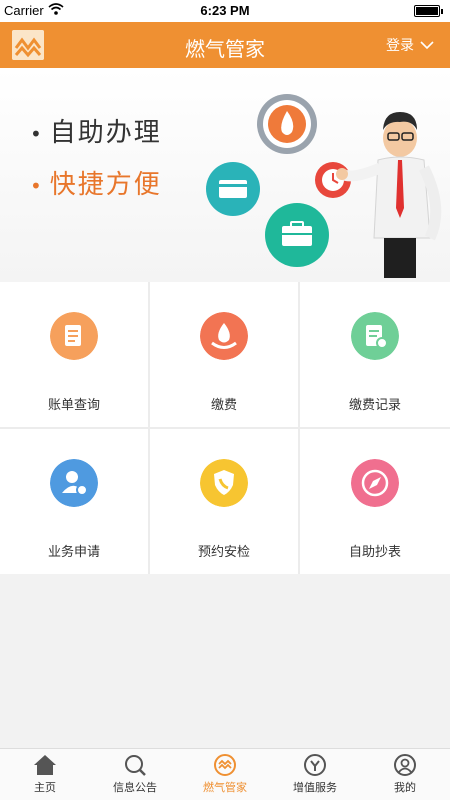 The image size is (450, 800). I want to click on shield-phone-icon, so click(224, 483).